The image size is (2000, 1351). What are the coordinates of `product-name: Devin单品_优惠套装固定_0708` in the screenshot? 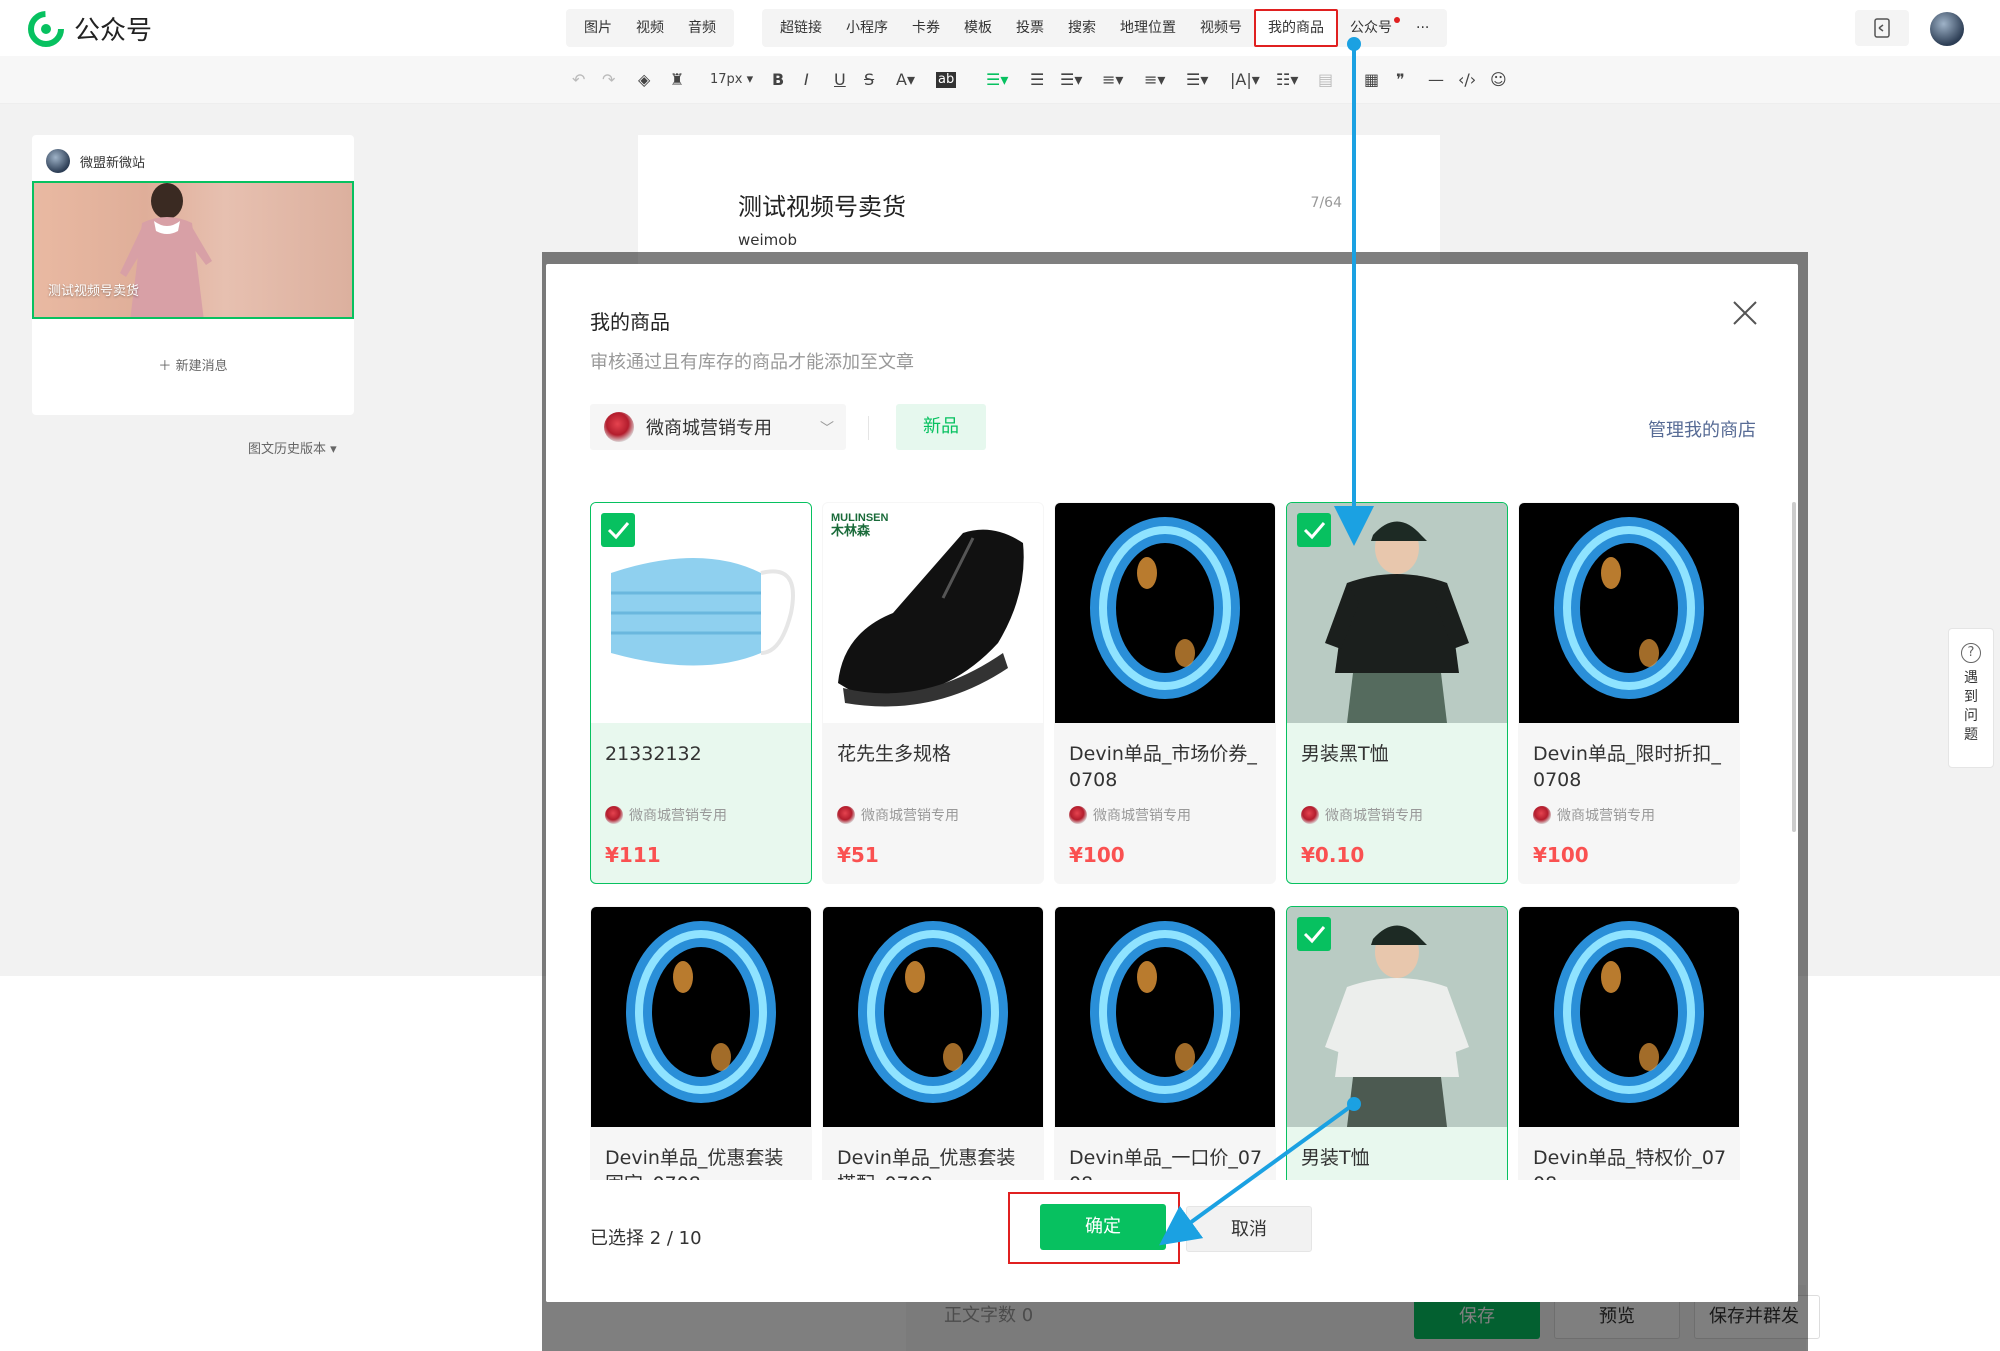 It's located at (694, 1163).